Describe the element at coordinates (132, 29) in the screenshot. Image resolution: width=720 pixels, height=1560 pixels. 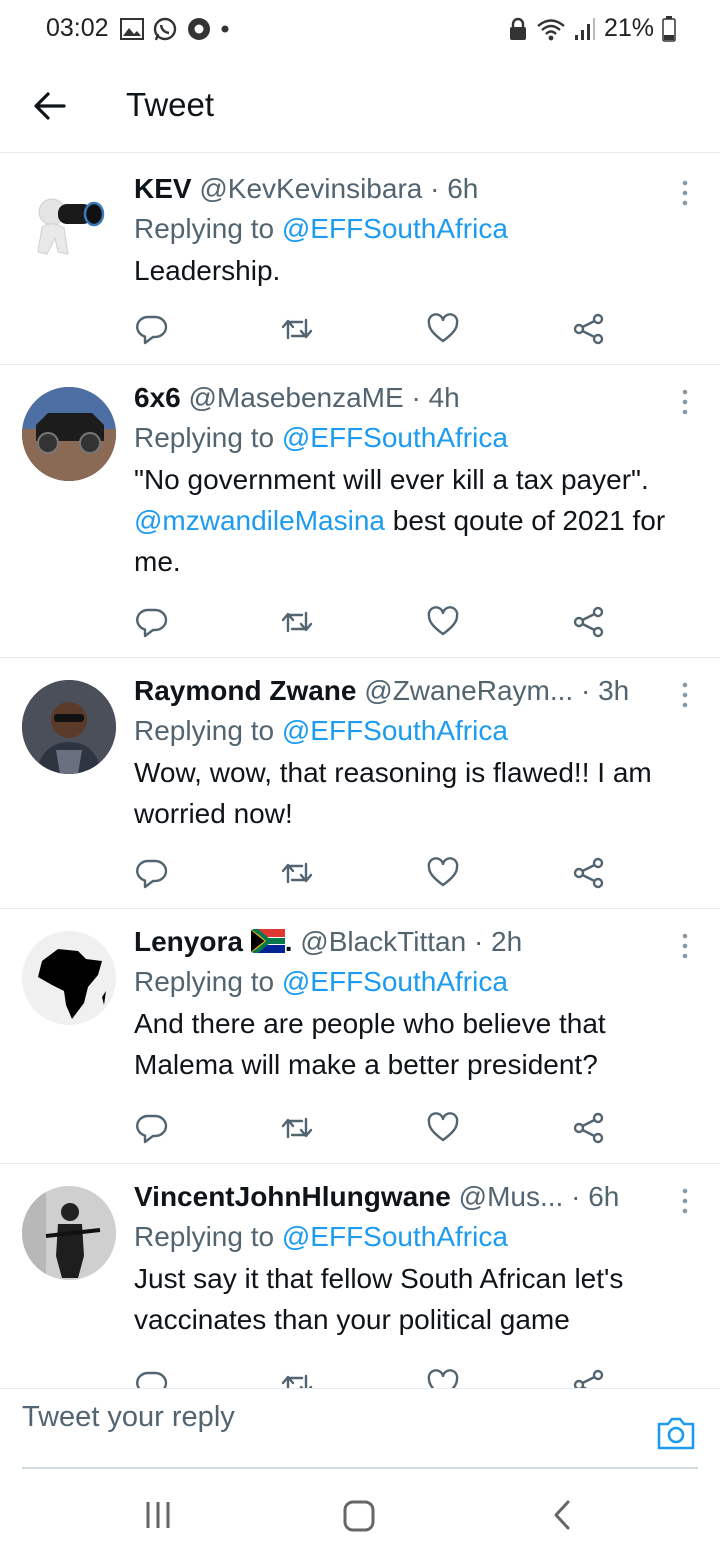
I see `gallery-icon` at that location.